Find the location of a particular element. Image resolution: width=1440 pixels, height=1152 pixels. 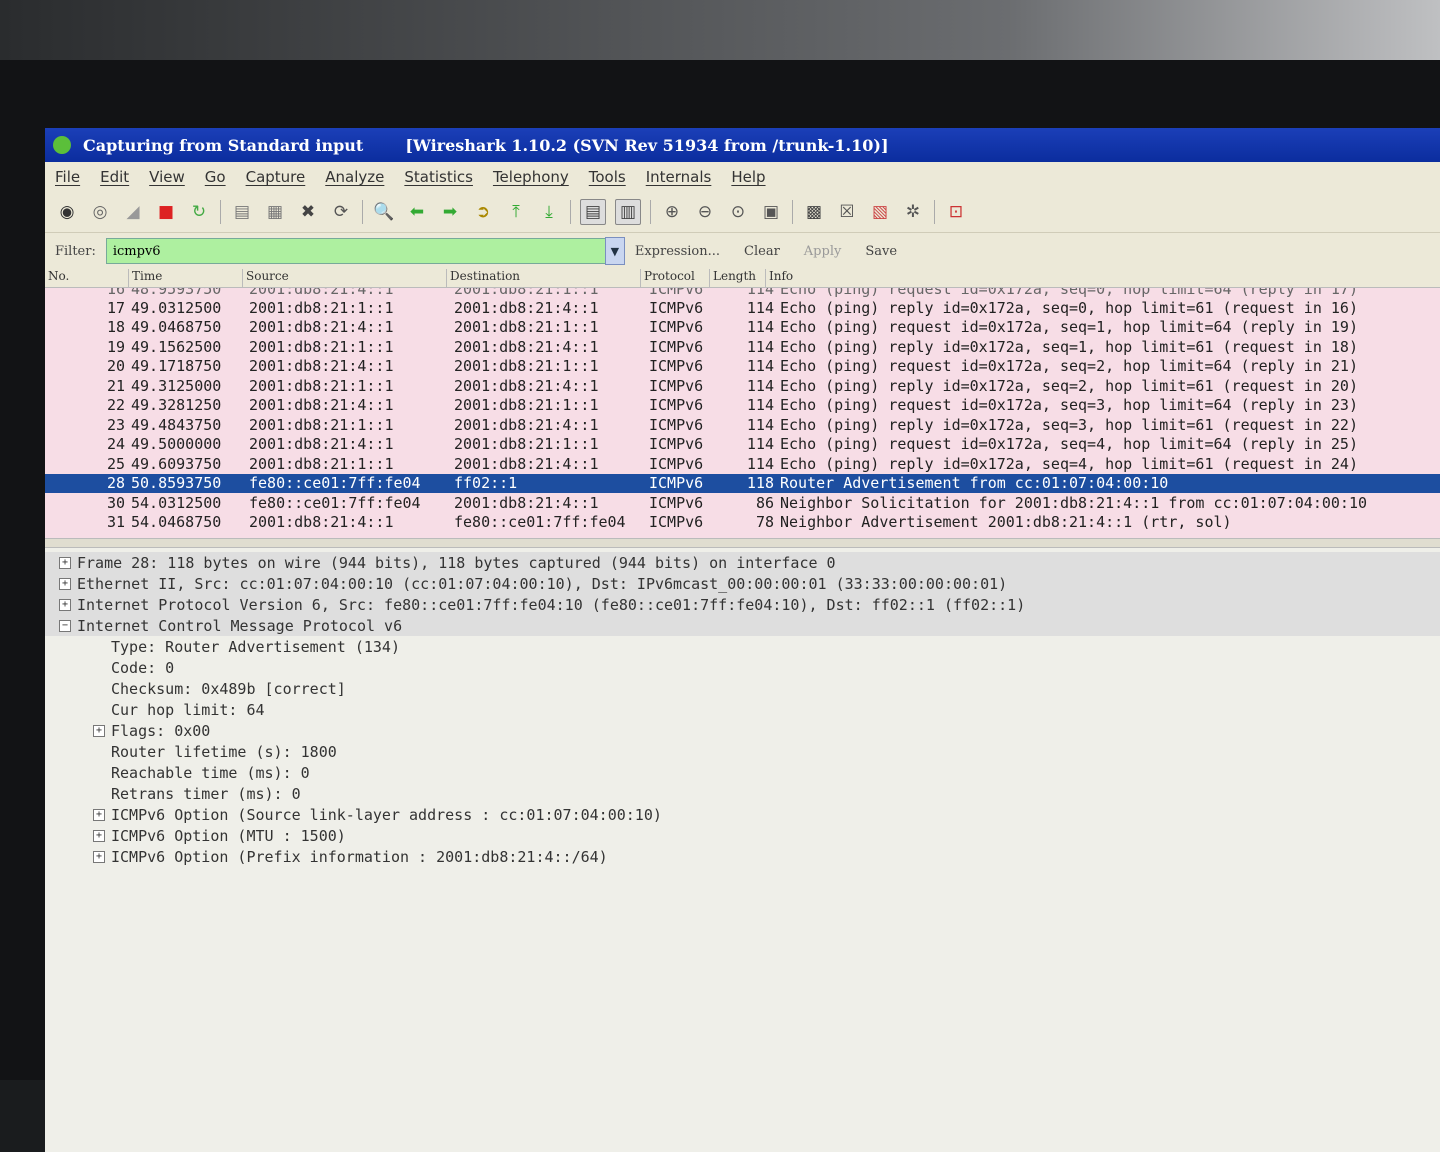

detail-text: Flags: 0x00 is located at coordinates (161, 730).